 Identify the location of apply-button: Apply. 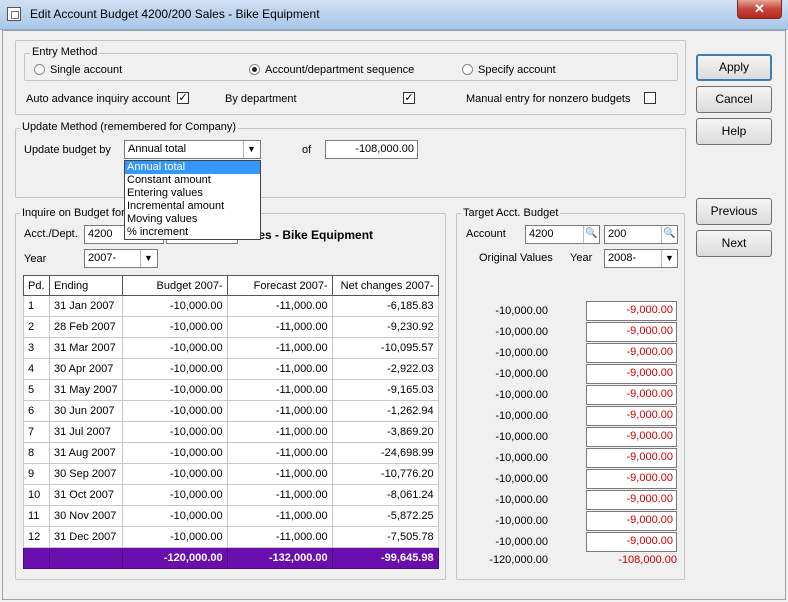
(734, 67).